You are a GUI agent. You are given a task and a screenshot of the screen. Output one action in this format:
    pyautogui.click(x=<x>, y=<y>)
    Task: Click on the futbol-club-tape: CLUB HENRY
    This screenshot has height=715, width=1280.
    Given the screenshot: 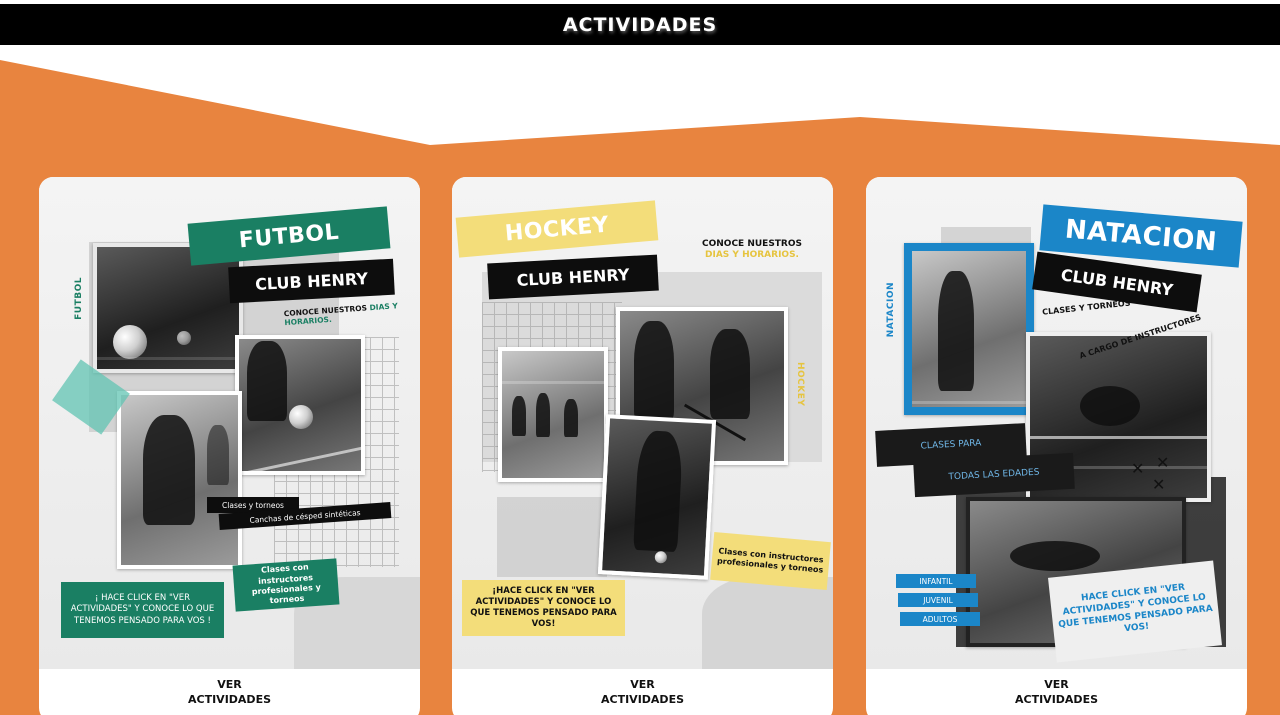 What is the action you would take?
    pyautogui.click(x=311, y=281)
    